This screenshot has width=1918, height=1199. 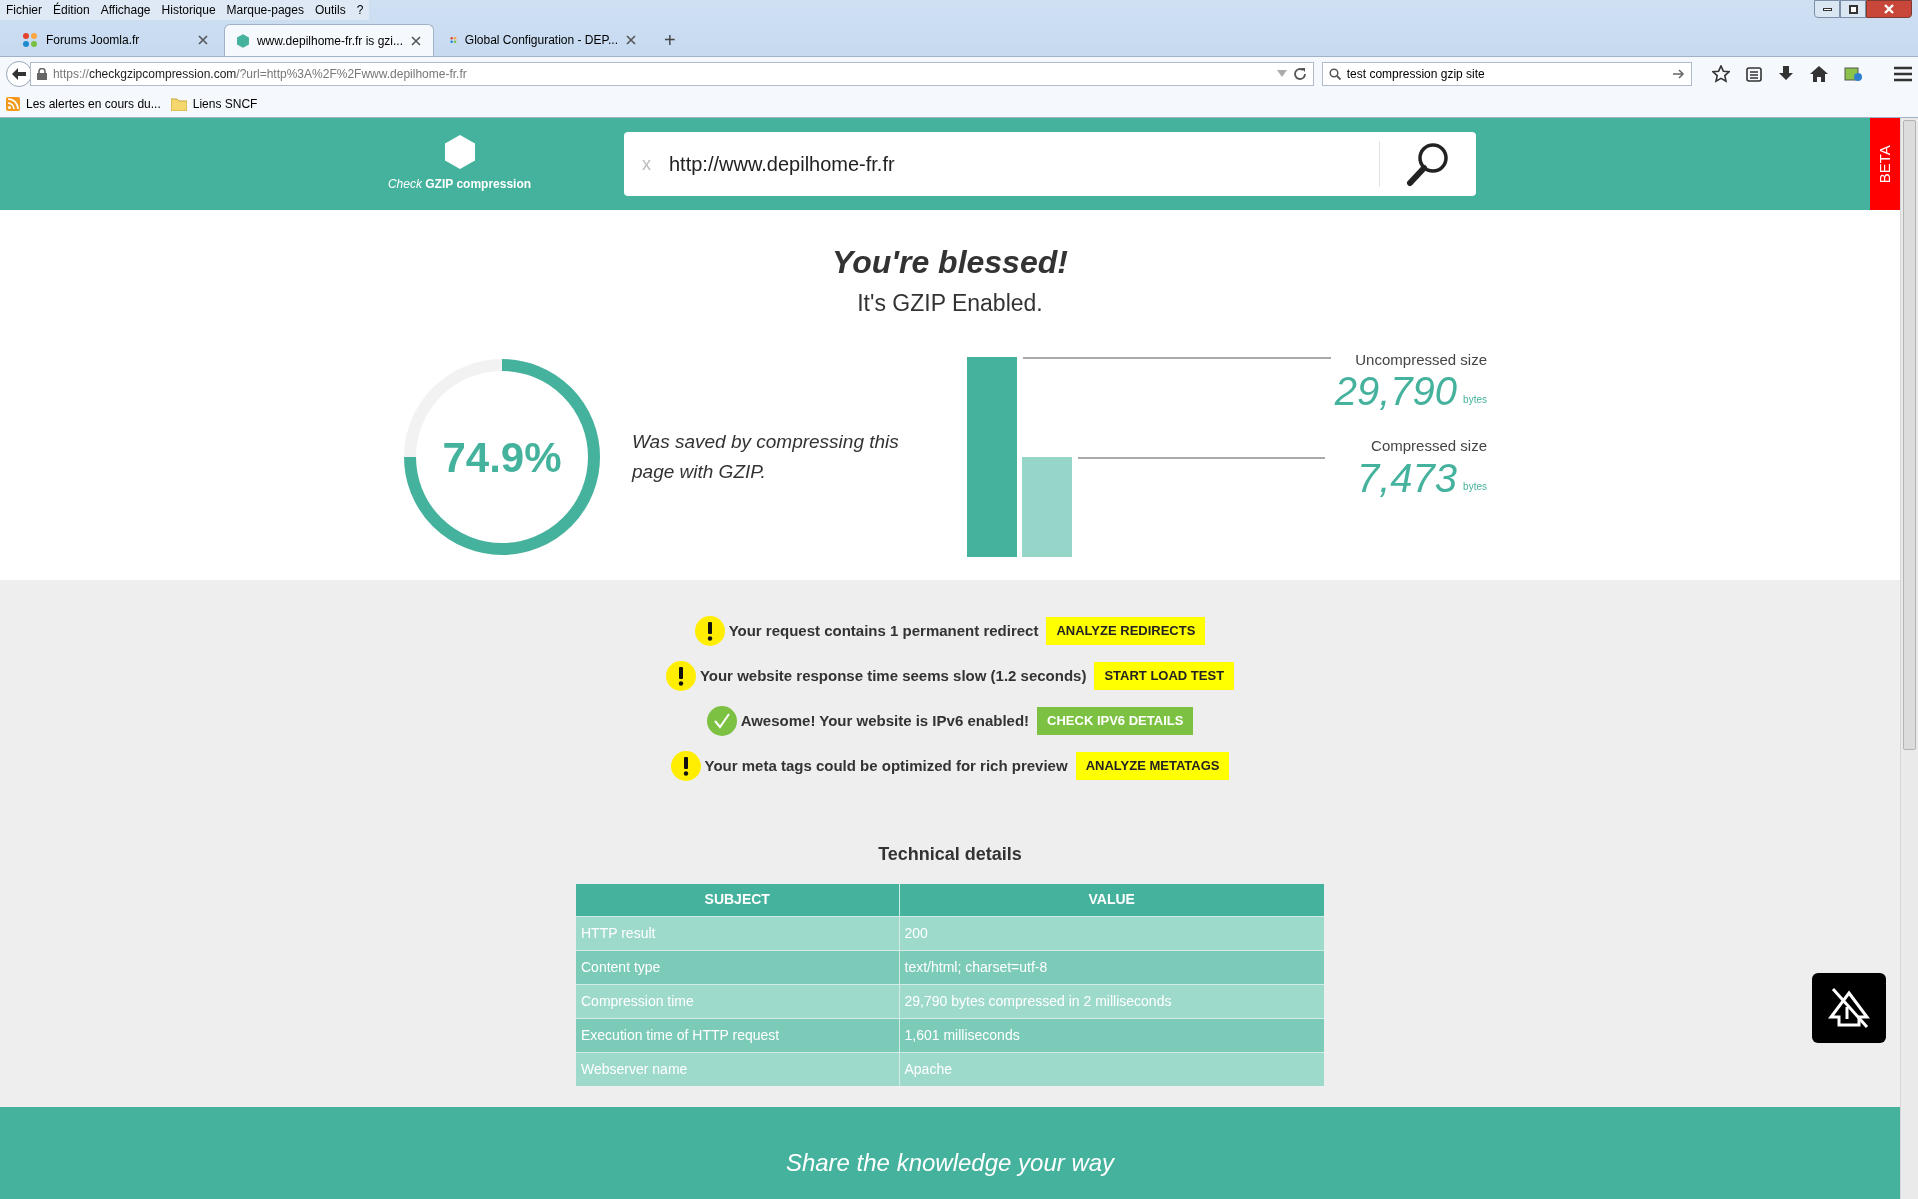 I want to click on hexagon-icon, so click(x=243, y=40).